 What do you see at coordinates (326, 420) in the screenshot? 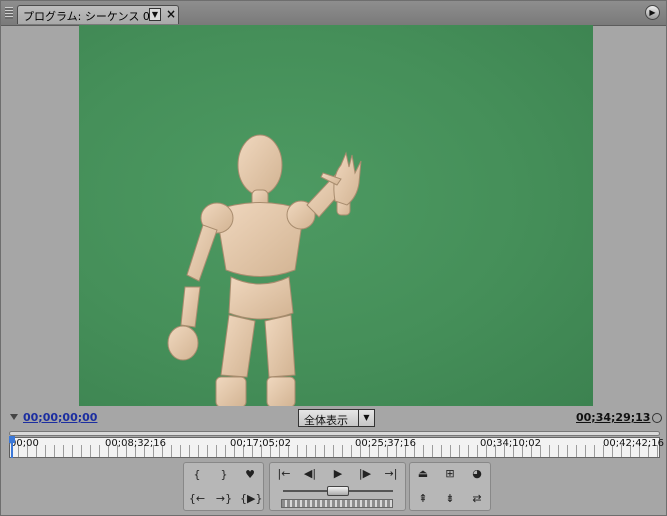
I see `zoom-level-label: 全体表示` at bounding box center [326, 420].